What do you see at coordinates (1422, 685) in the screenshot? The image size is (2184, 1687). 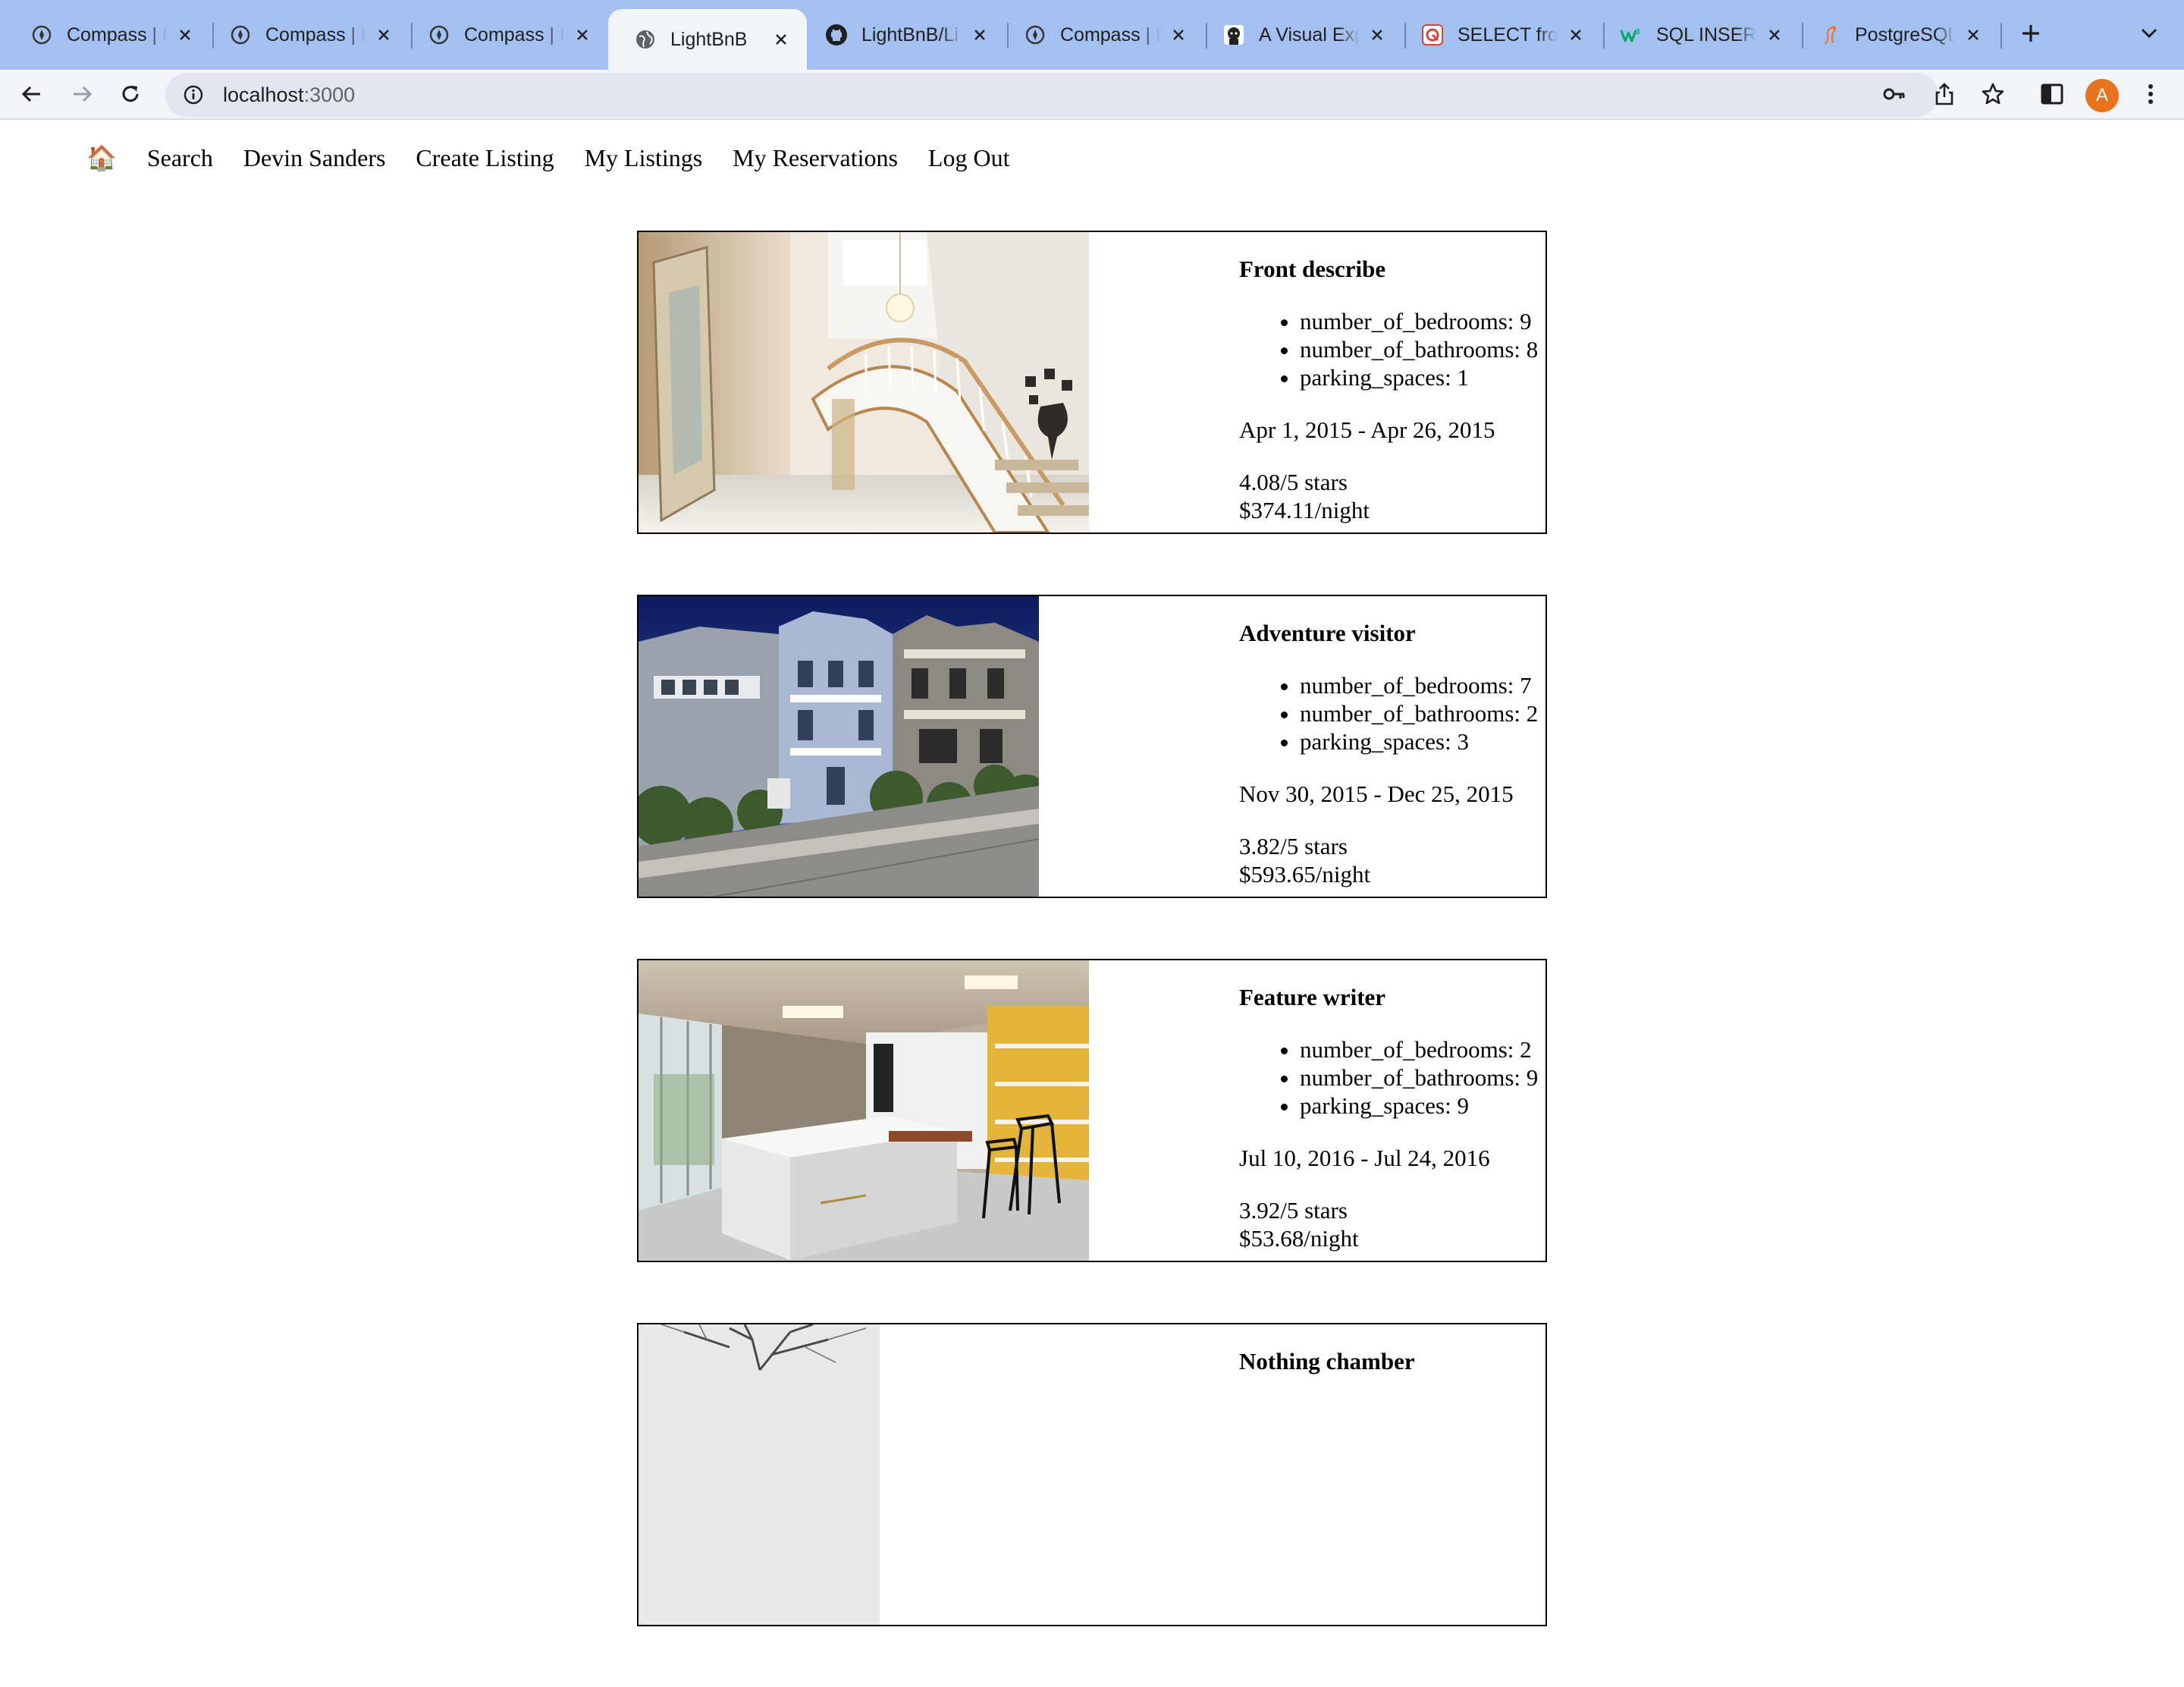 I see `listing-bedrooms: number_of_bedrooms: 7` at bounding box center [1422, 685].